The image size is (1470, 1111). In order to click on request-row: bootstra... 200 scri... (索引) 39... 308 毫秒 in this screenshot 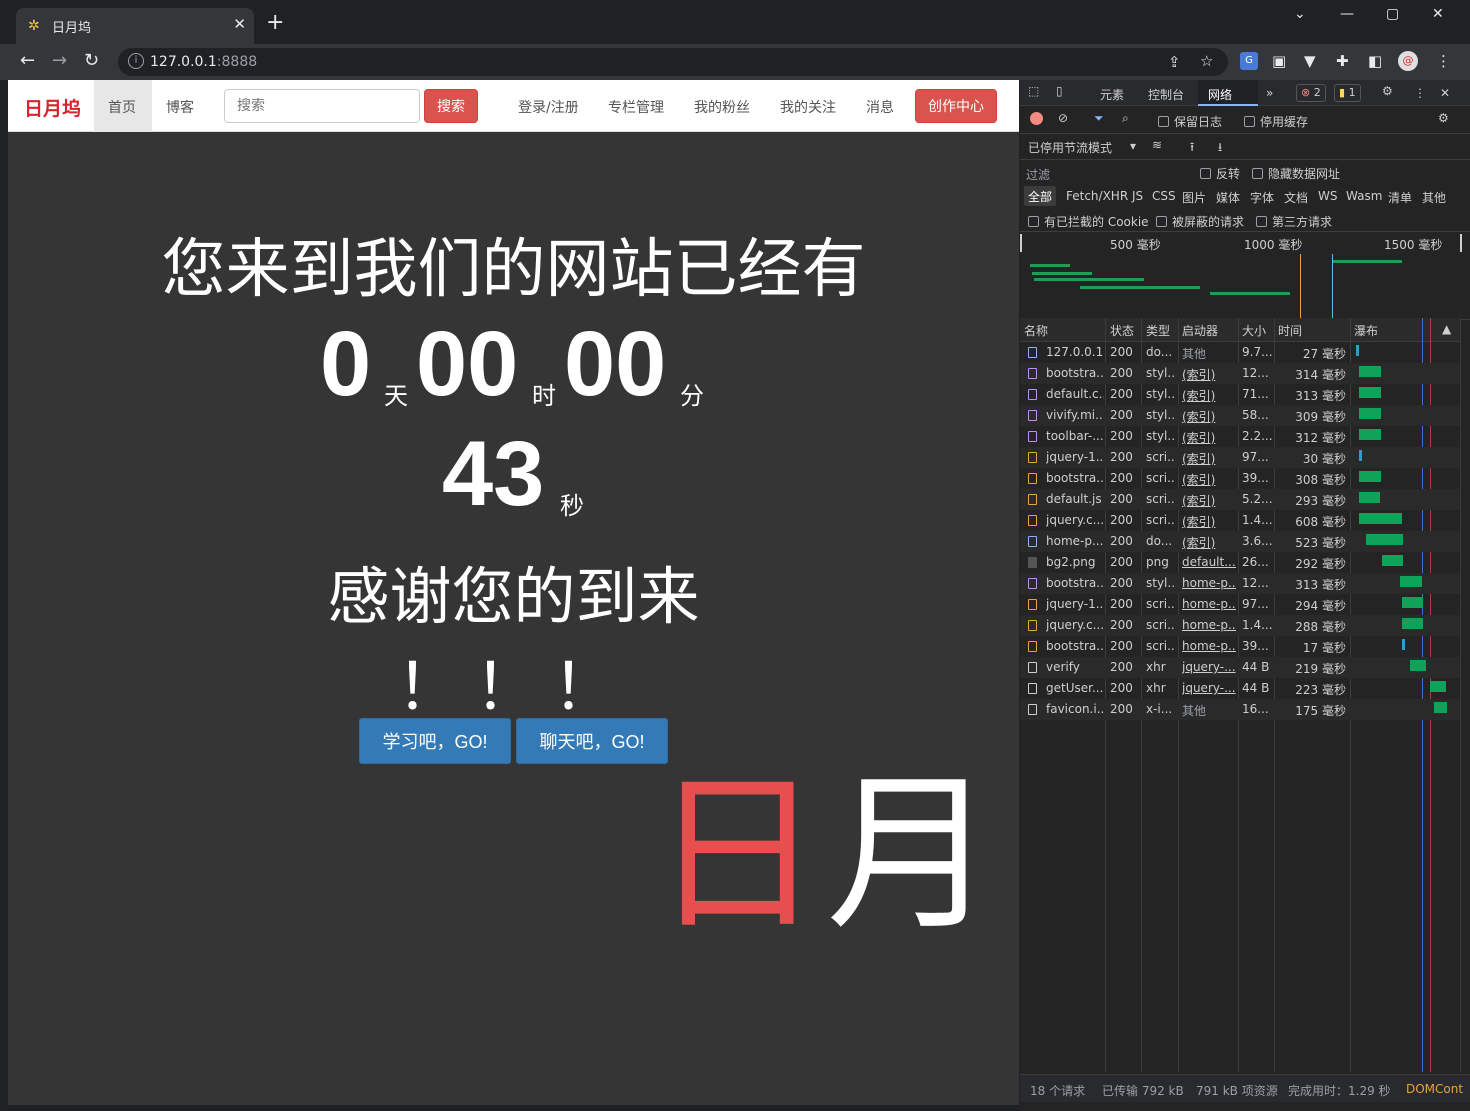, I will do `click(1240, 478)`.